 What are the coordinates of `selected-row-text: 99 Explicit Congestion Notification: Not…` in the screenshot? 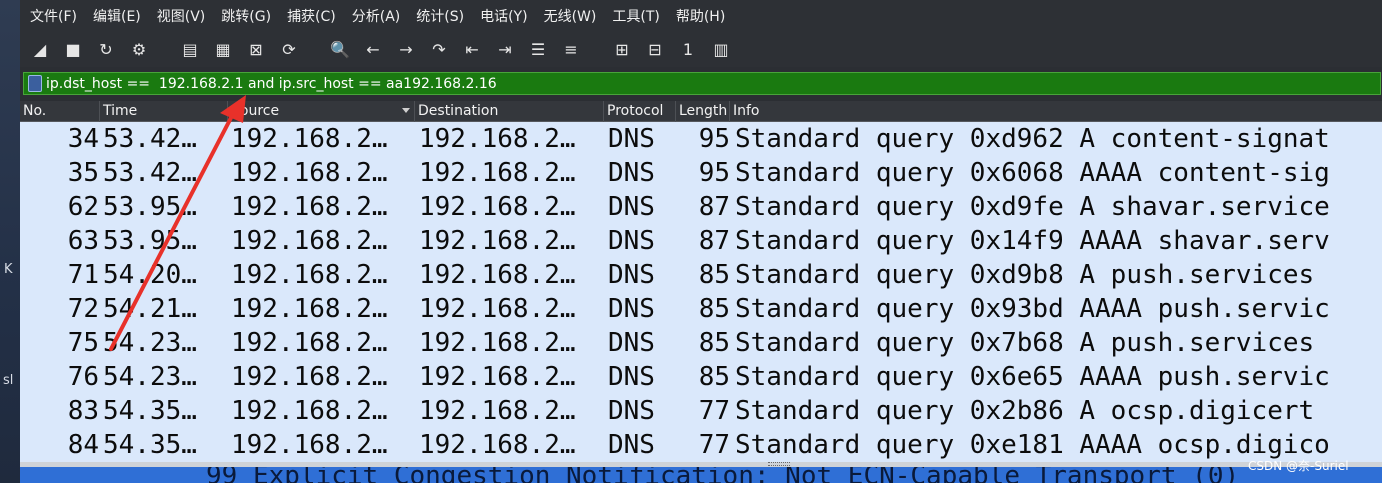 It's located at (723, 475).